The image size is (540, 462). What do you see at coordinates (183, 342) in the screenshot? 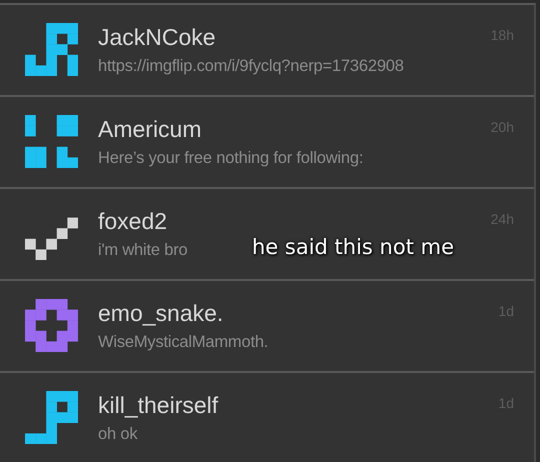
I see `message-preview: WiseMysticalMammoth.` at bounding box center [183, 342].